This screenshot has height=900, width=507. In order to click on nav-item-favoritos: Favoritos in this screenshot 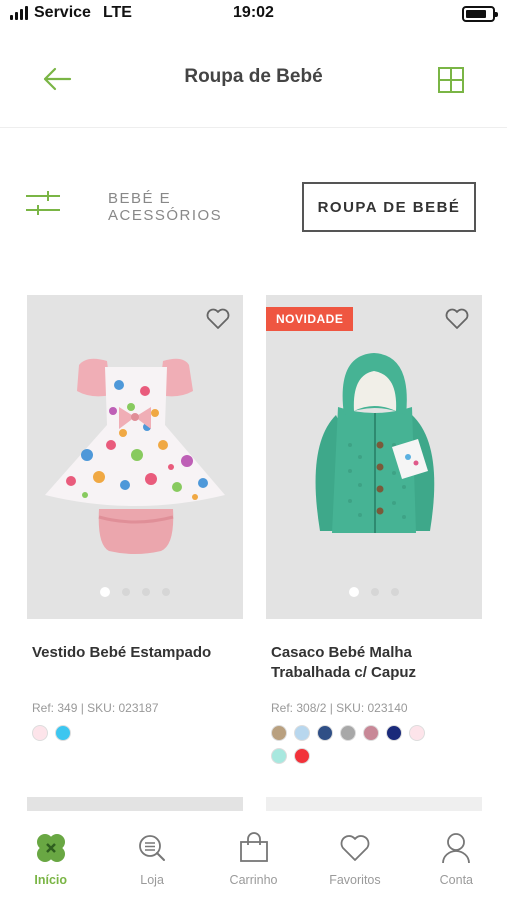, I will do `click(354, 855)`.